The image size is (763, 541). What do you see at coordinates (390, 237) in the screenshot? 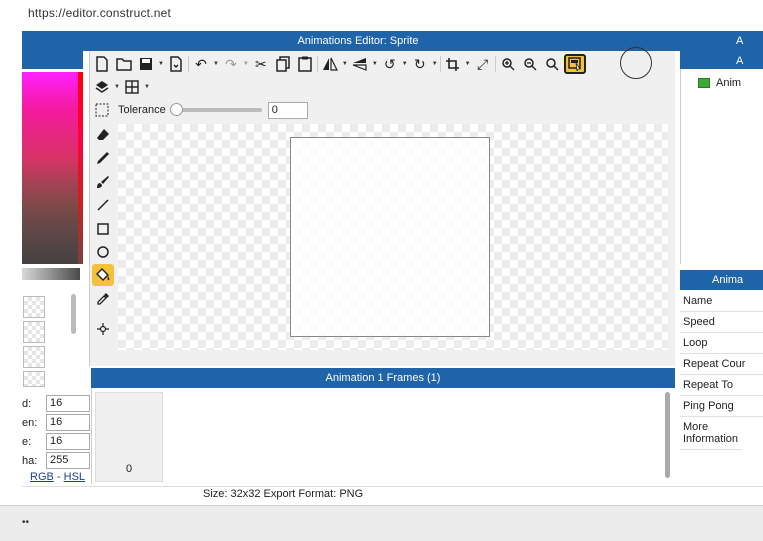
I see `sprite-canvas` at bounding box center [390, 237].